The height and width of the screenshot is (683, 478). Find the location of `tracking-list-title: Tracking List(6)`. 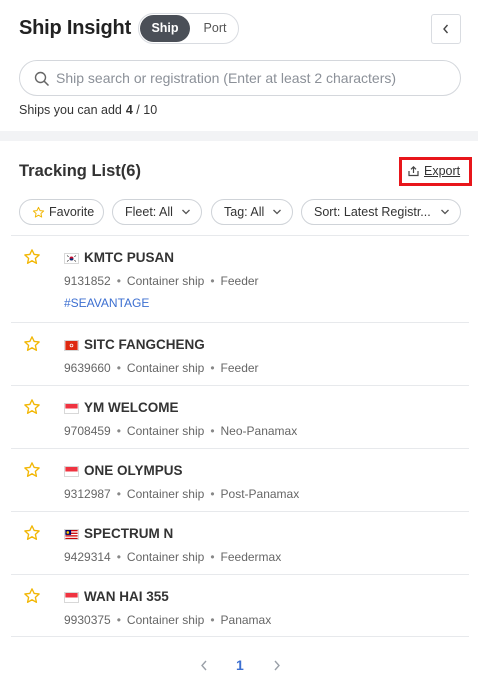

tracking-list-title: Tracking List(6) is located at coordinates (80, 171).